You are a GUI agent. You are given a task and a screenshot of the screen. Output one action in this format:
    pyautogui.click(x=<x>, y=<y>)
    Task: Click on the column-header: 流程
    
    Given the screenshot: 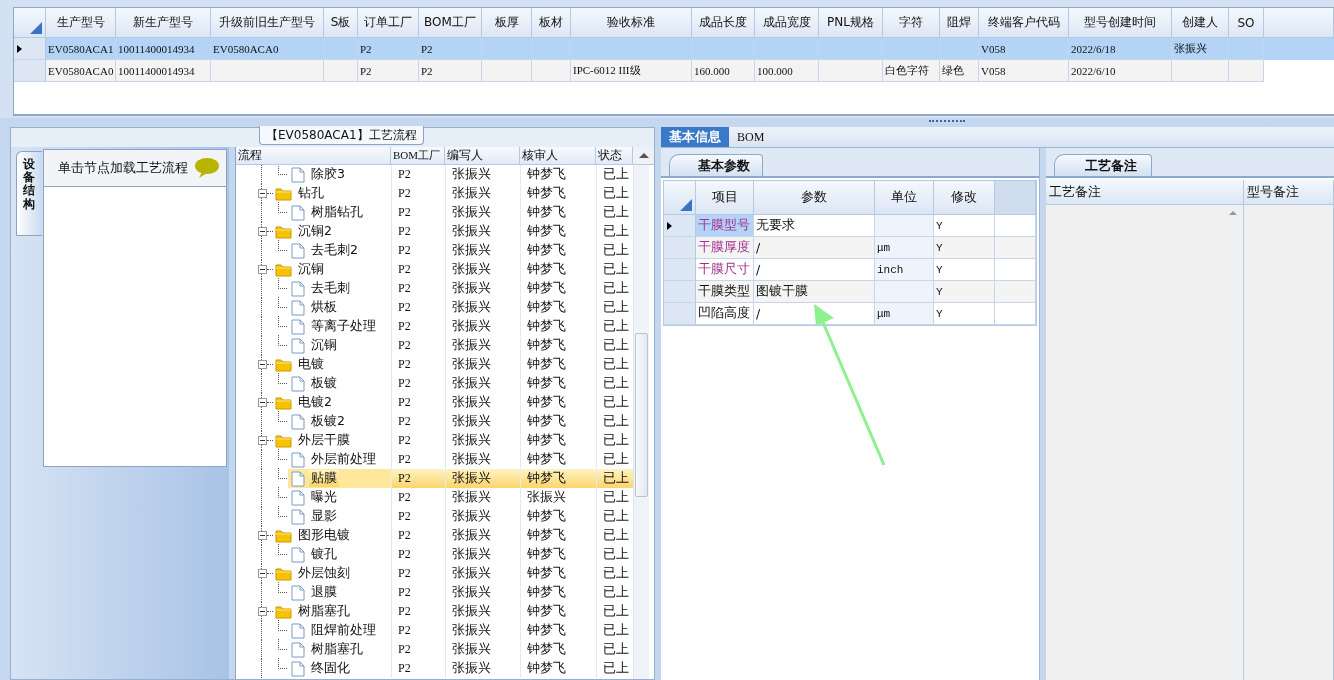 What is the action you would take?
    pyautogui.click(x=313, y=155)
    